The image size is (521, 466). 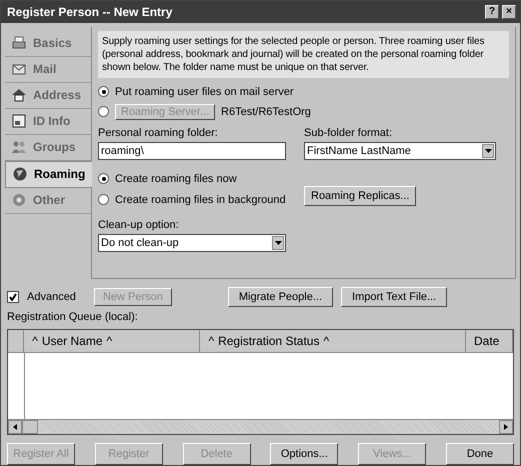 What do you see at coordinates (269, 341) in the screenshot?
I see `column-label: Registration Status` at bounding box center [269, 341].